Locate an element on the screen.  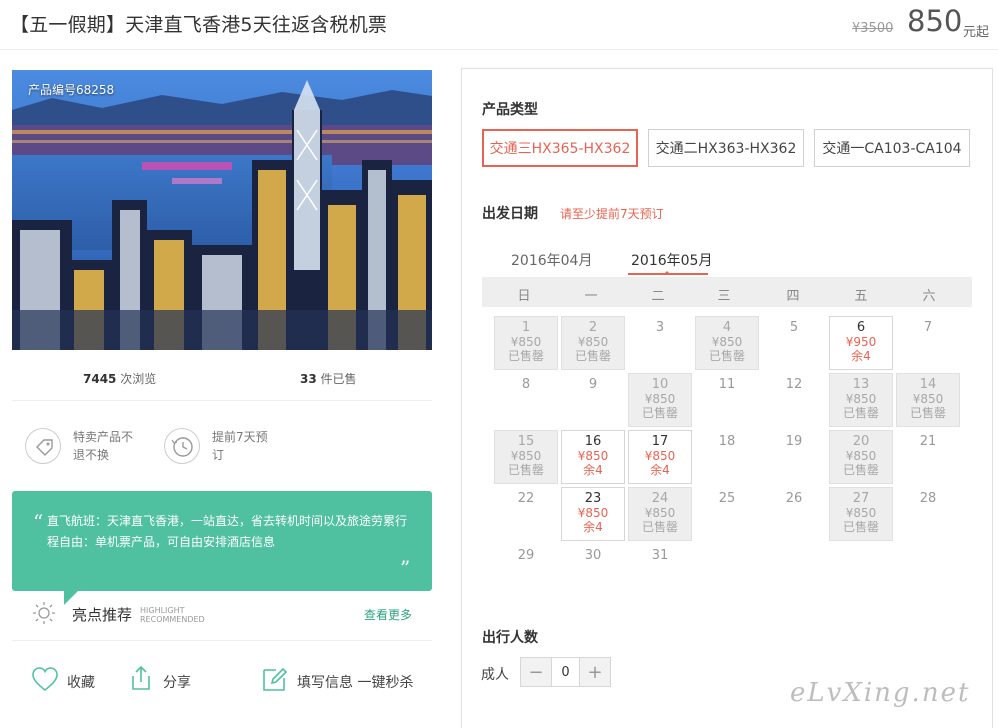
calendar-day-17: 17 ¥850 余4 is located at coordinates (660, 457).